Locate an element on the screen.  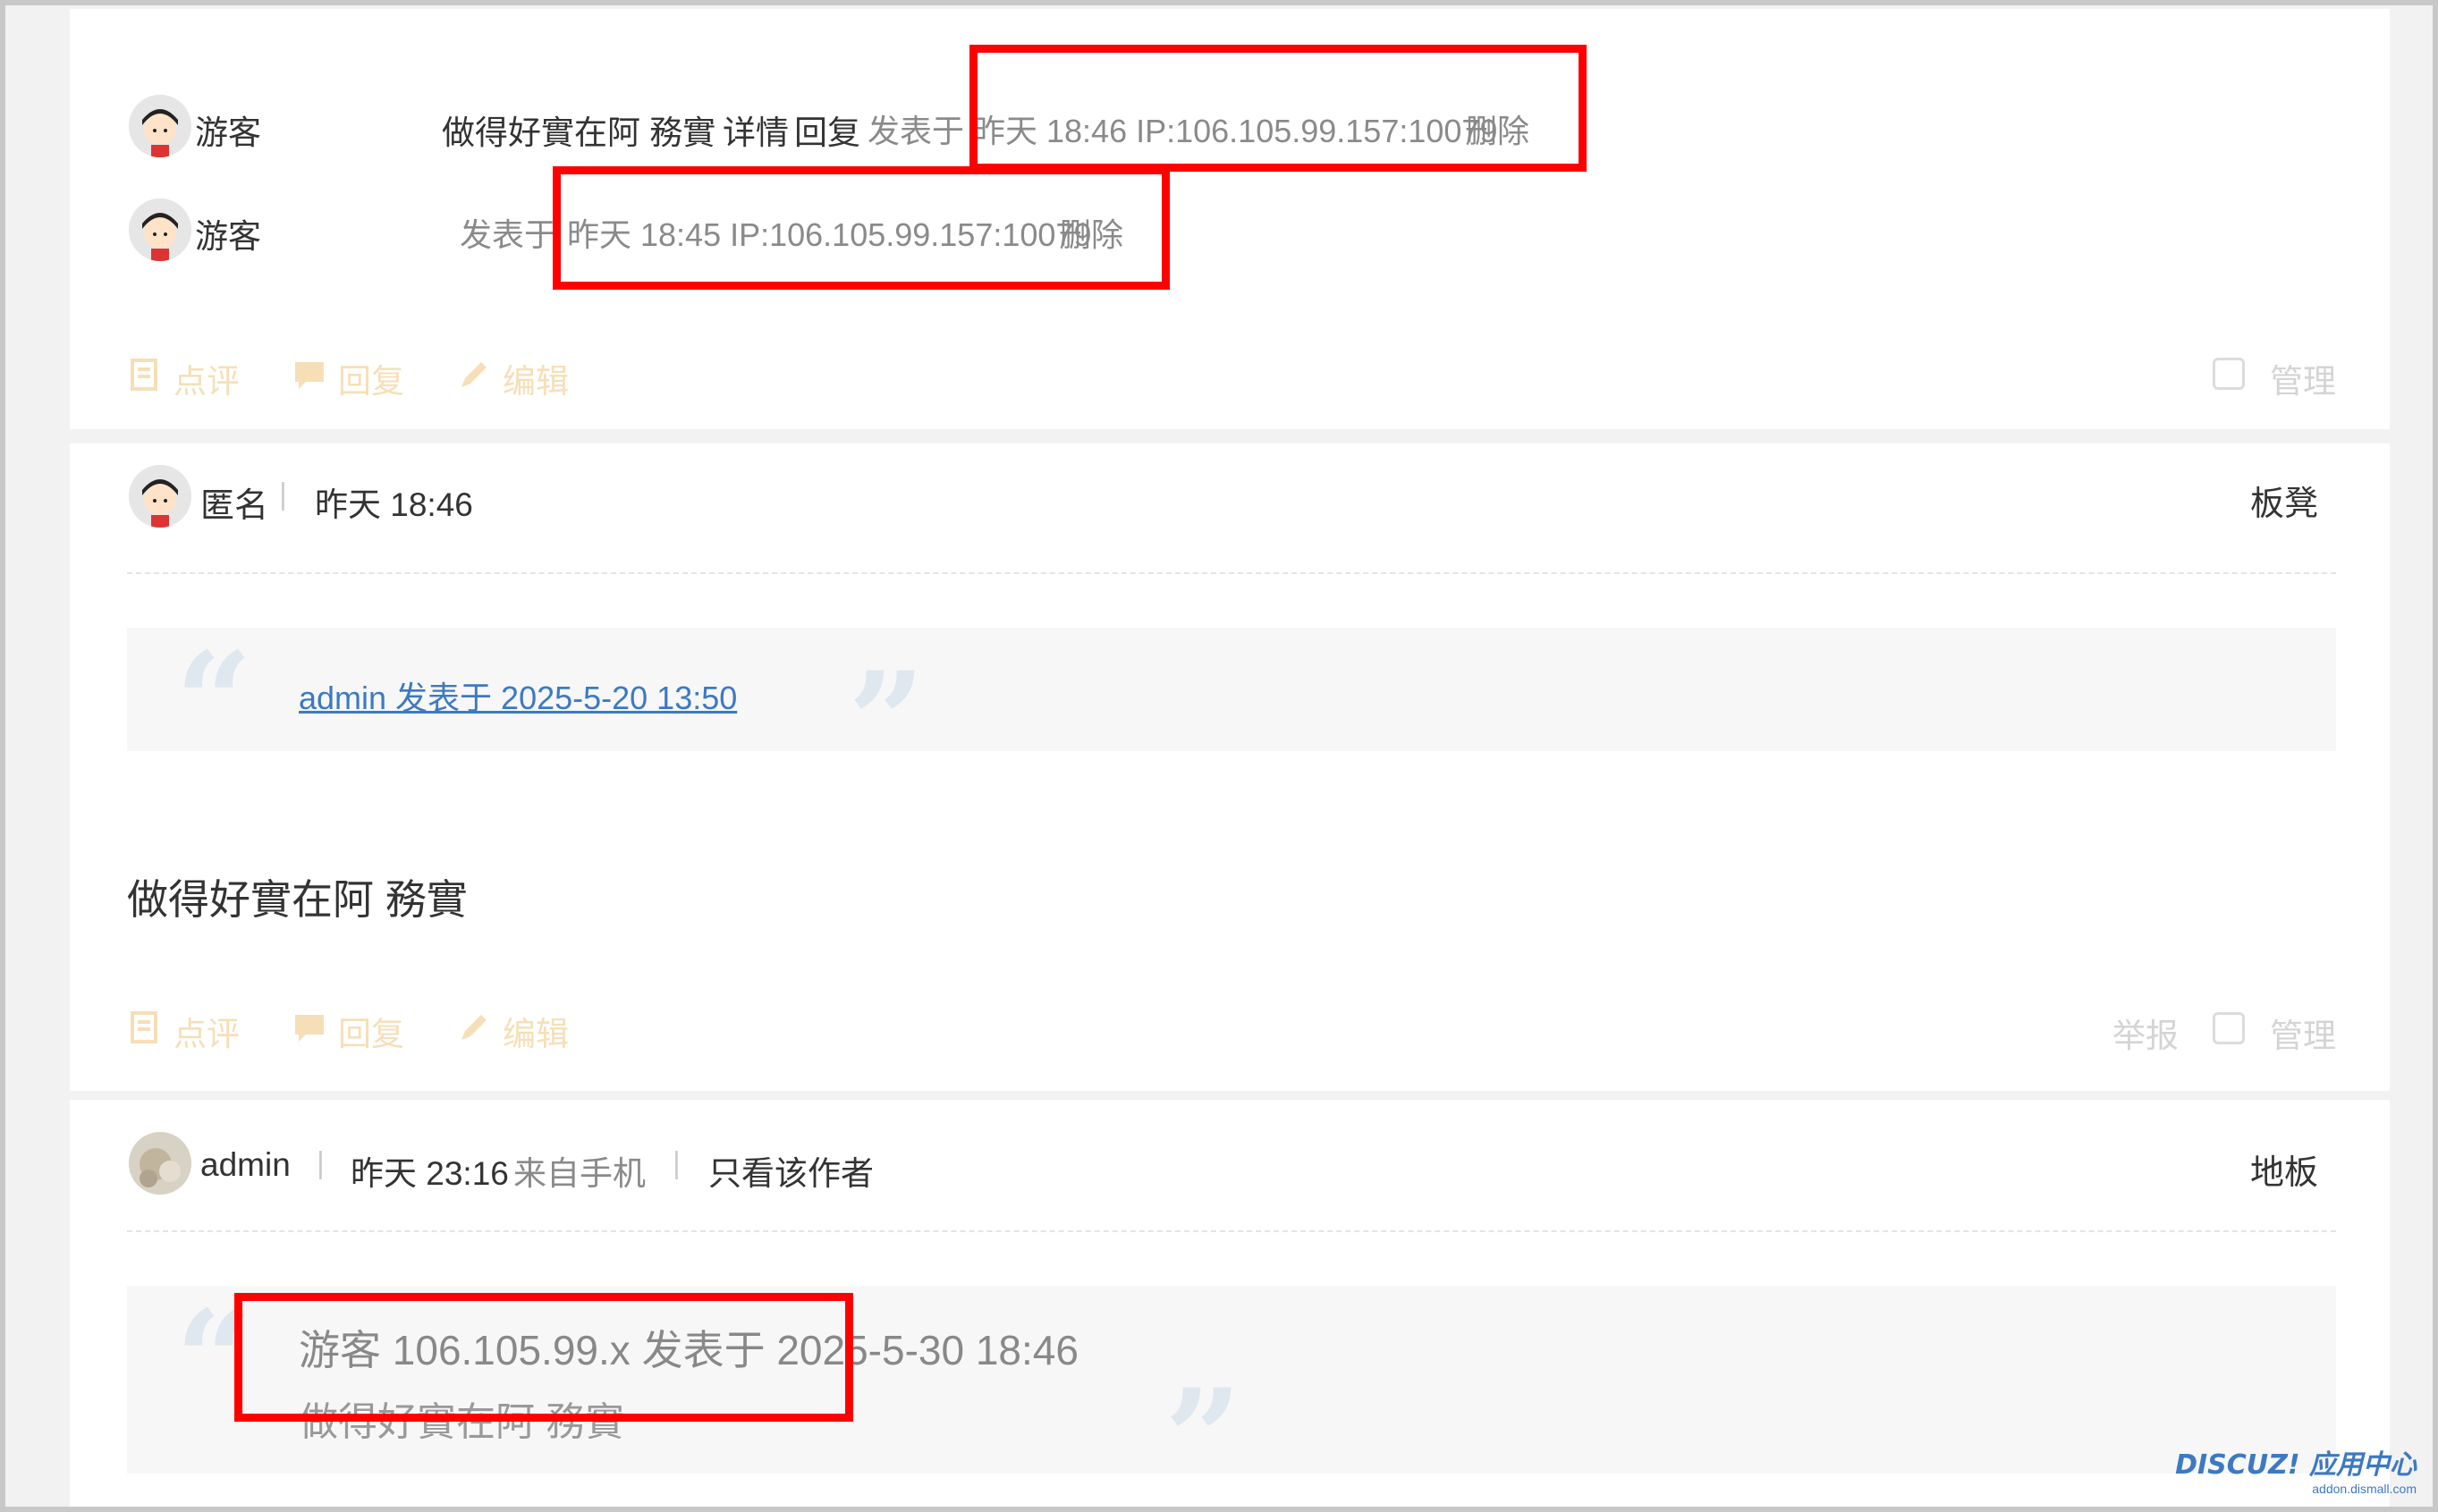
comment-detail-link: 详情 is located at coordinates (756, 130).